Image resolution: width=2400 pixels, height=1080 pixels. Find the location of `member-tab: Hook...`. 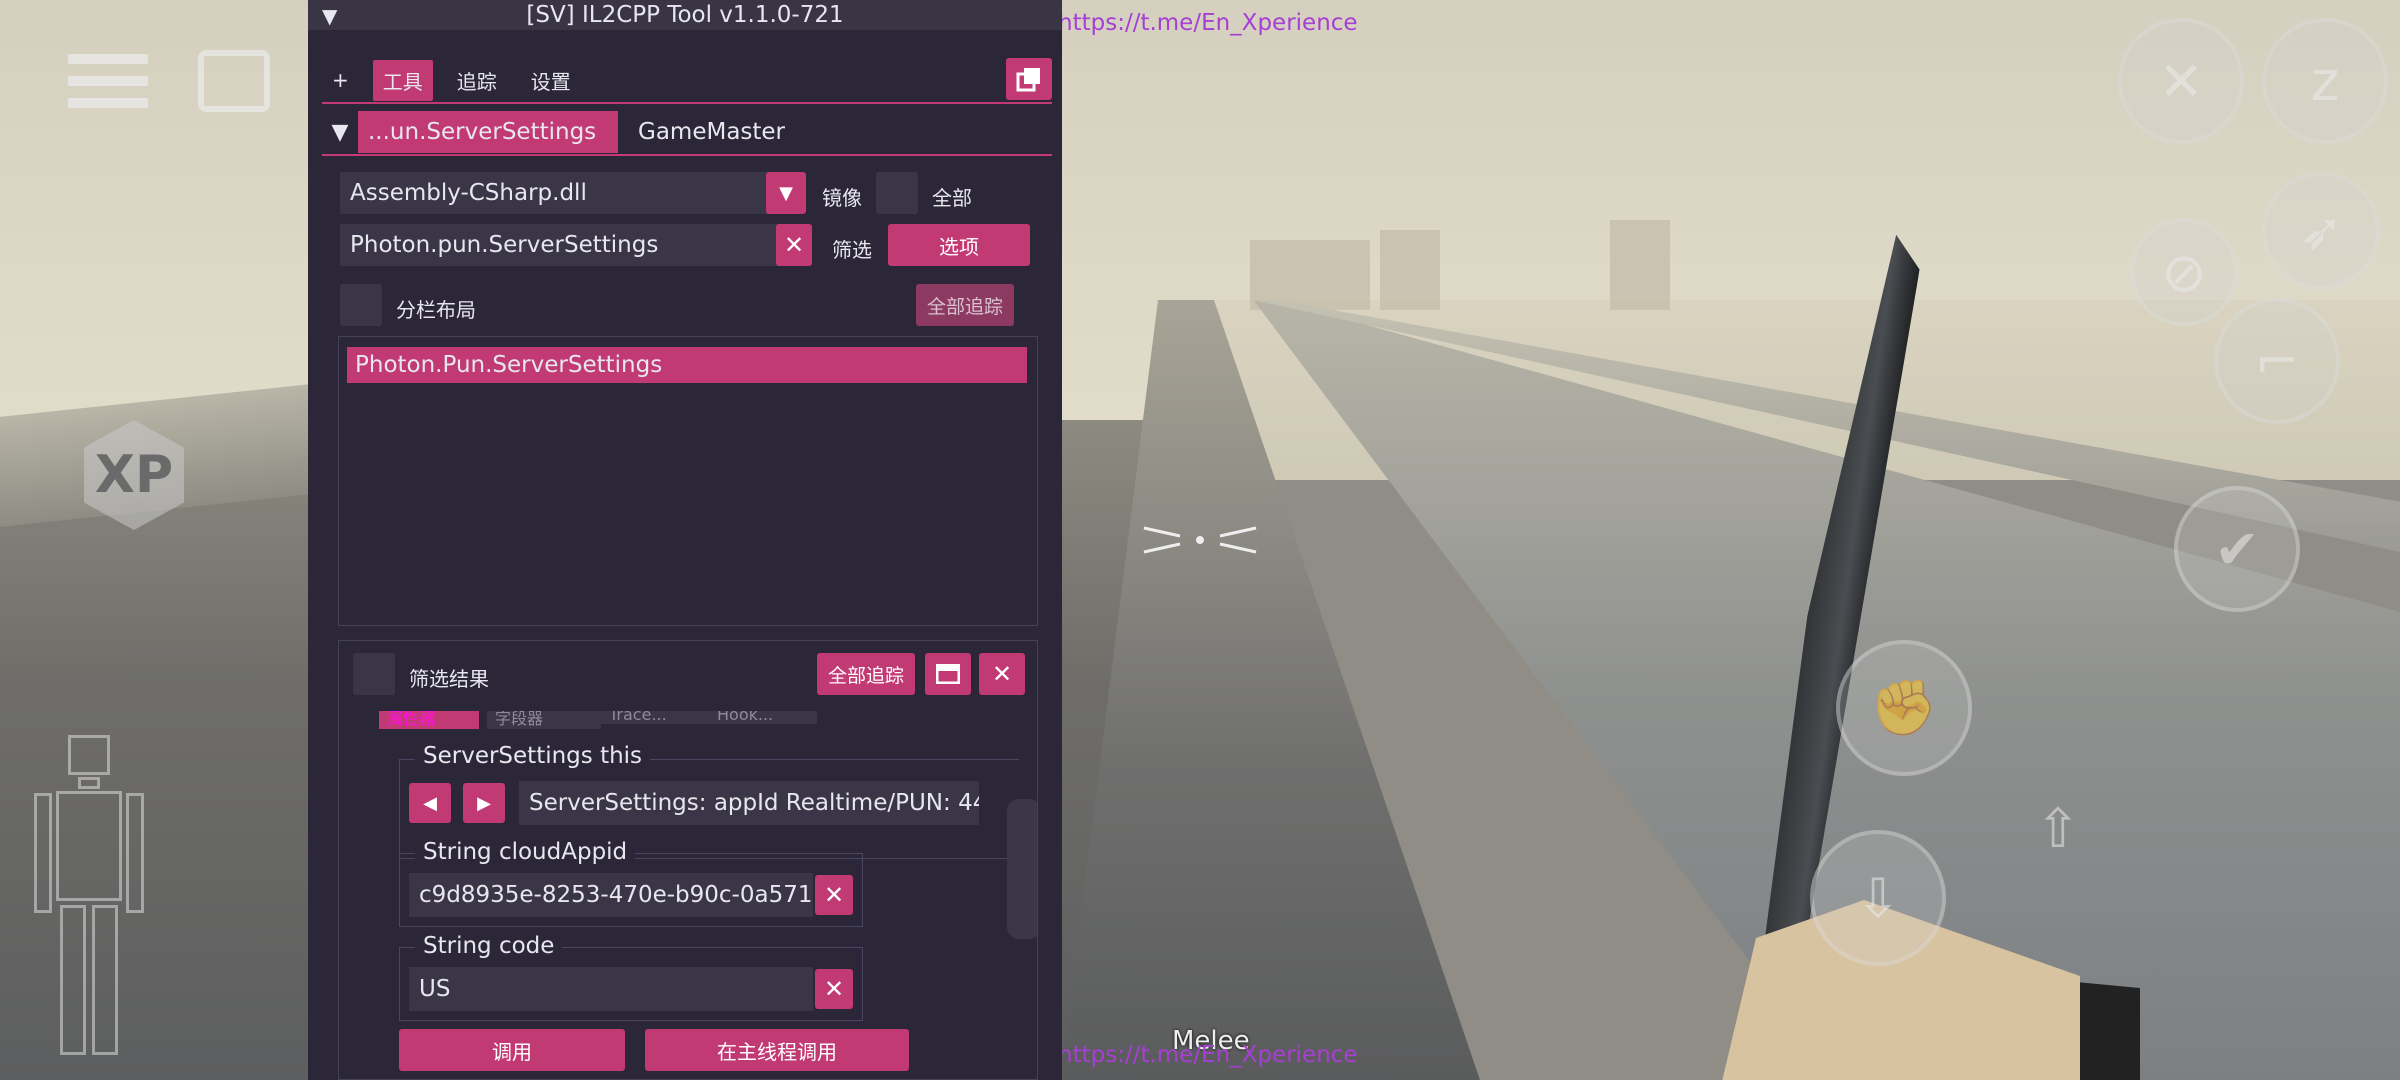

member-tab: Hook... is located at coordinates (763, 717).